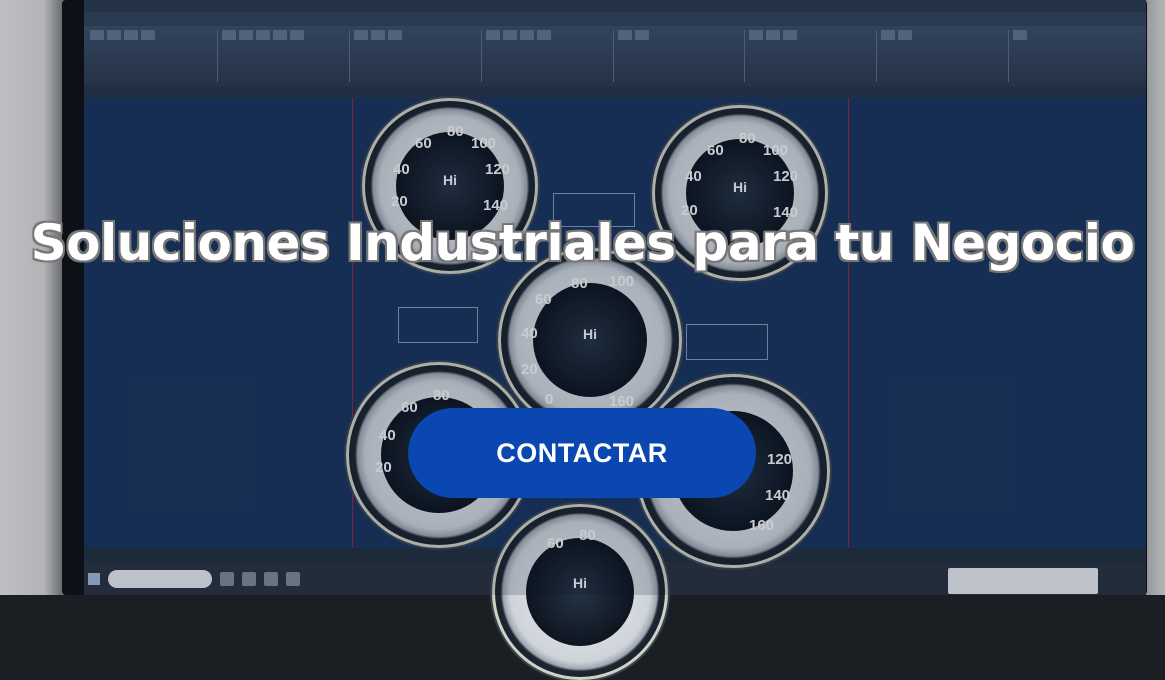 The image size is (1165, 680). Describe the element at coordinates (582, 453) in the screenshot. I see `contact-button: CONTACTAR` at that location.